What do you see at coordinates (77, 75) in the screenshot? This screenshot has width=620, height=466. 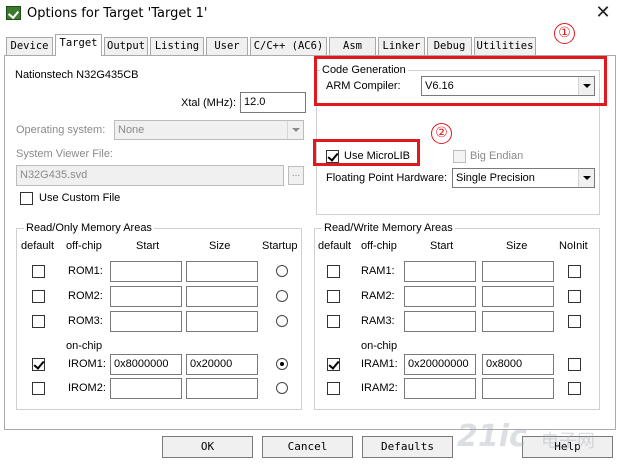 I see `device-name: Nationstech N32G435CB` at bounding box center [77, 75].